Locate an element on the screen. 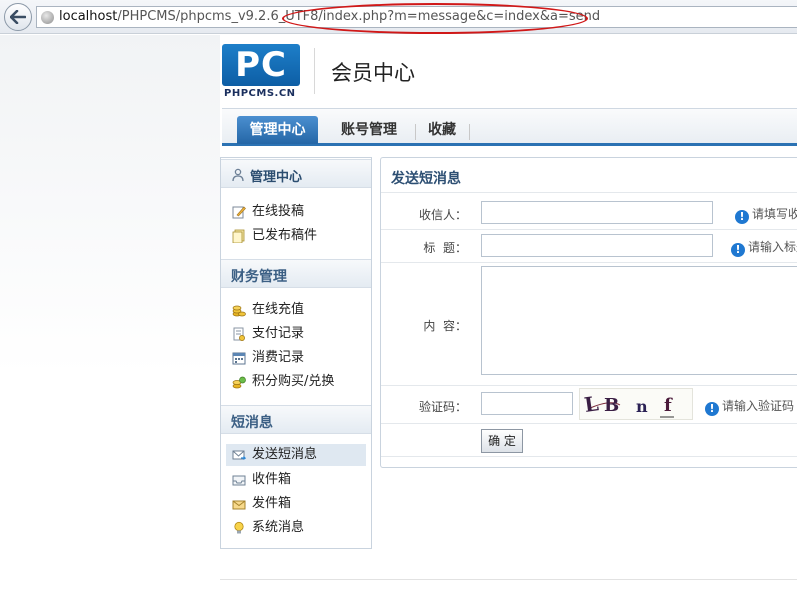 This screenshot has height=601, width=797. red-highlight-ellipse is located at coordinates (435, 18).